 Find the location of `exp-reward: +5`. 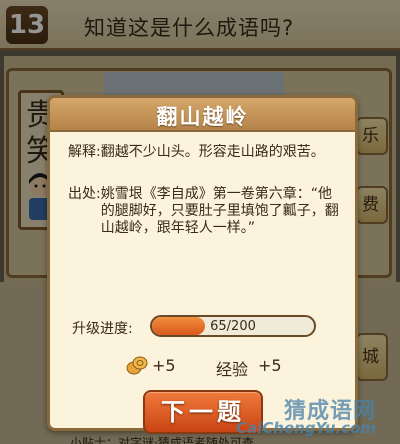

exp-reward: +5 is located at coordinates (270, 365).